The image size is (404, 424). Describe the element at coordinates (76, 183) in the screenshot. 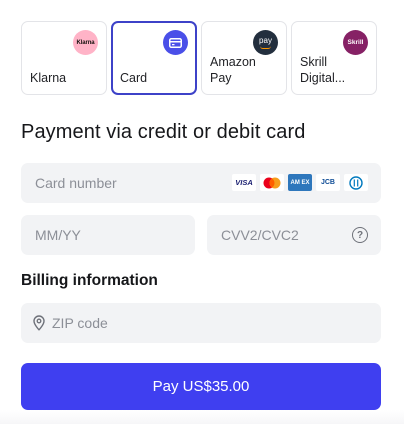

I see `card-number-placeholder: Card number` at that location.